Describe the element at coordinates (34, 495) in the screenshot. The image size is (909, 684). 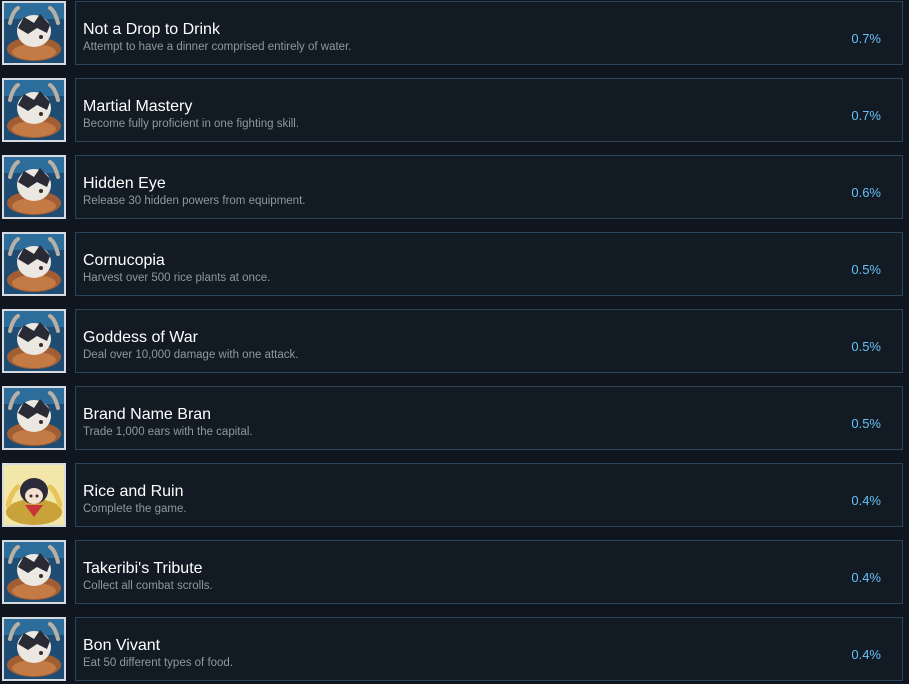
I see `gold-sakuna-badge-icon` at that location.